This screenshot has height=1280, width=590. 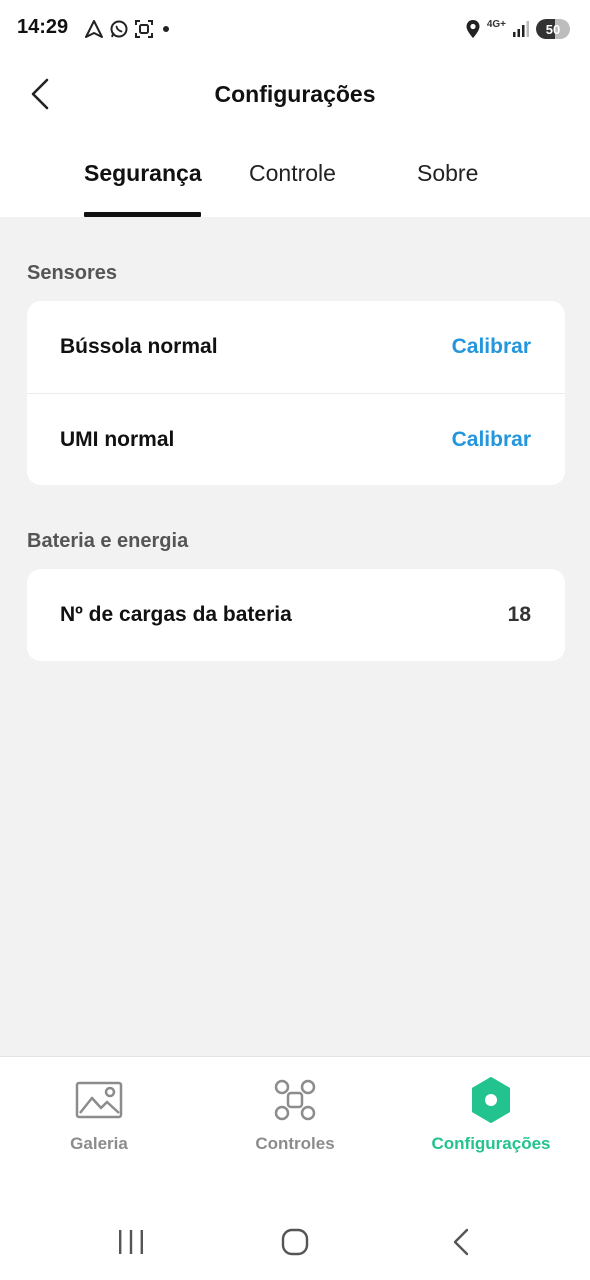 What do you see at coordinates (296, 347) in the screenshot?
I see `compass-row: Bússola normal Calibrar` at bounding box center [296, 347].